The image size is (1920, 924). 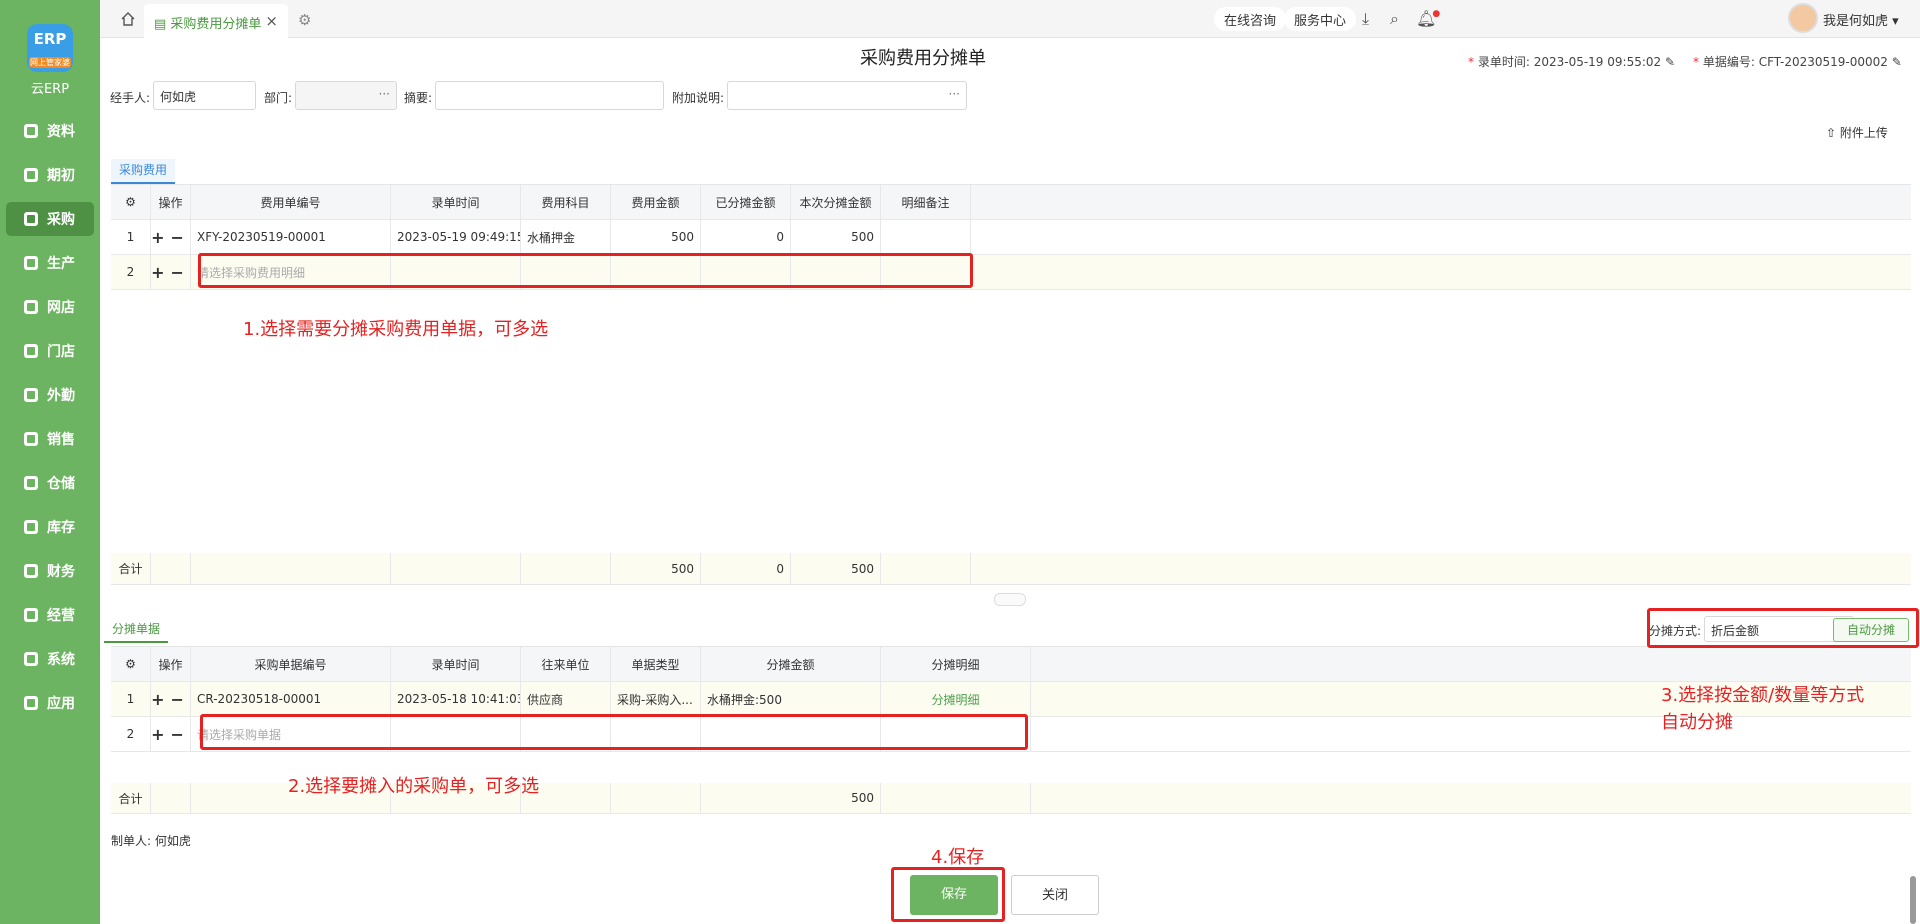 I want to click on sidebar-item-8: 仓储, so click(x=50, y=483).